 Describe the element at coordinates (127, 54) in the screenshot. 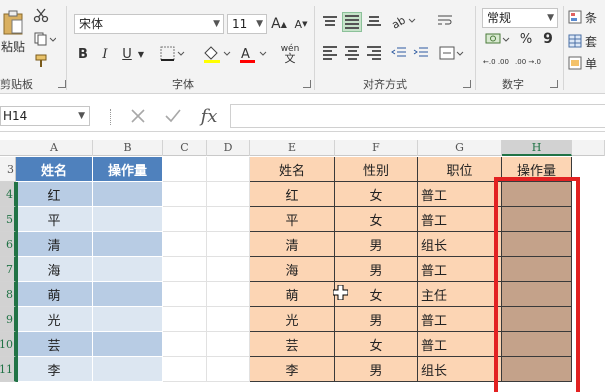

I see `underline-button: U` at that location.